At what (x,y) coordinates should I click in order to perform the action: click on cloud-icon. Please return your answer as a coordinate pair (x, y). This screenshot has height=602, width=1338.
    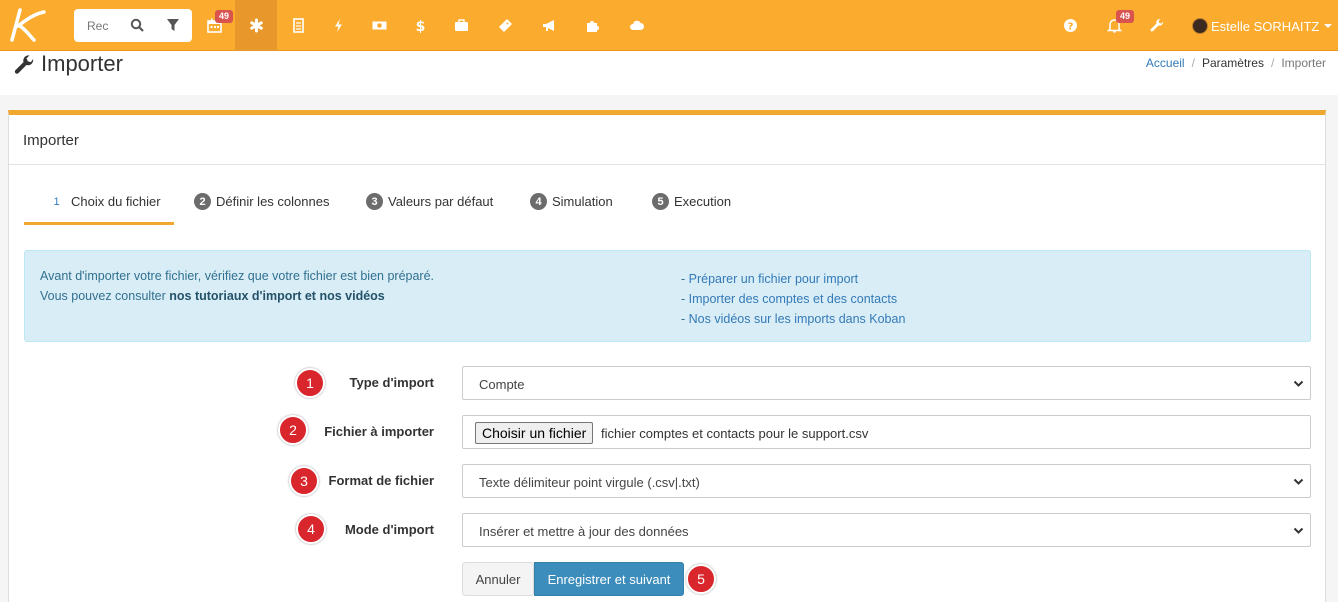
    Looking at the image, I should click on (636, 25).